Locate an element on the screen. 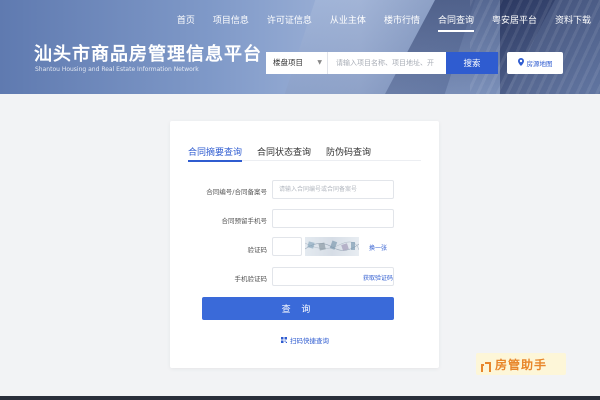  captcha-label: 验证码 is located at coordinates (257, 250).